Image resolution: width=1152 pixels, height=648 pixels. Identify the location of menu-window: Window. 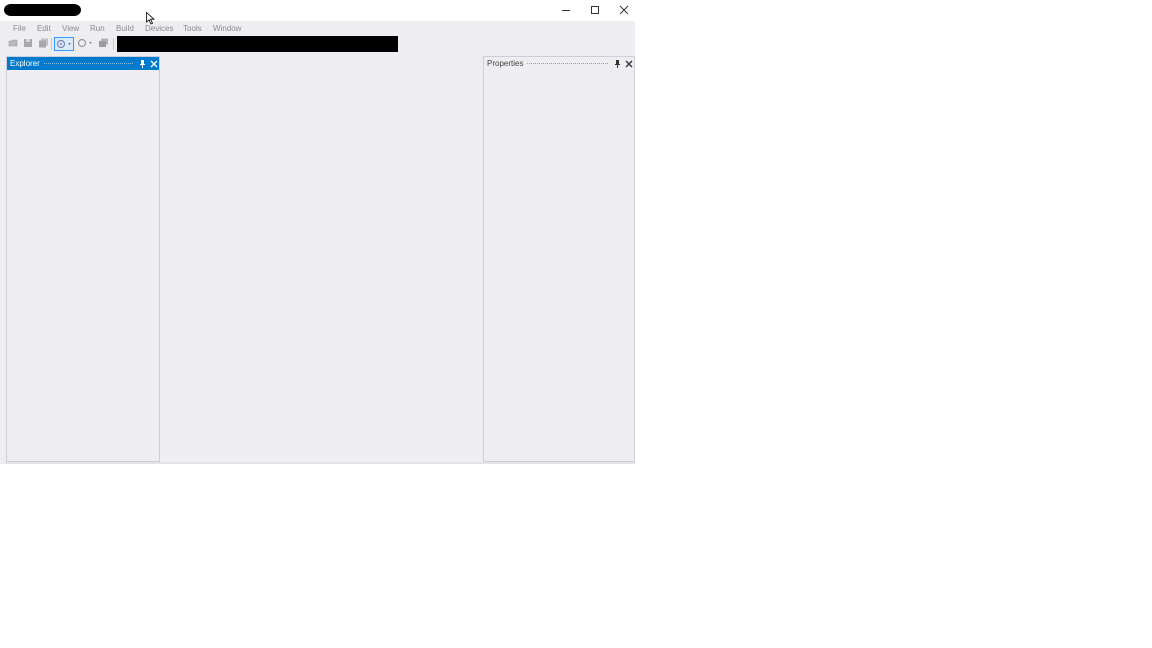
(227, 28).